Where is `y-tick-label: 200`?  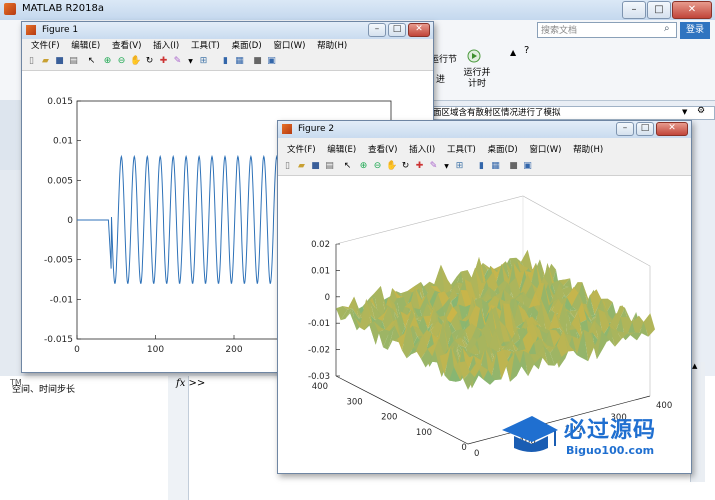
y-tick-label: 200 is located at coordinates (389, 418).